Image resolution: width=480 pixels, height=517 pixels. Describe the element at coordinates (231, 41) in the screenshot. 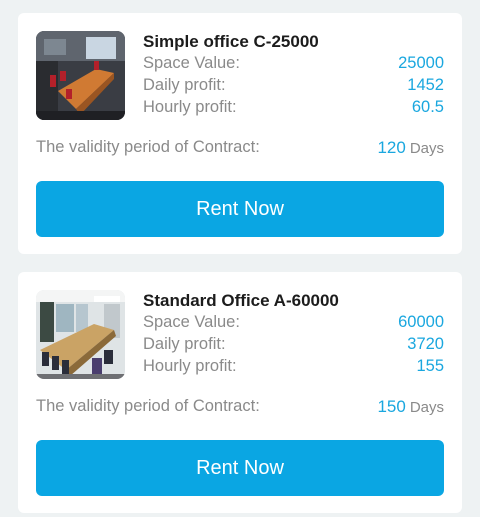

I see `offer-title: Simple office C-25000` at that location.